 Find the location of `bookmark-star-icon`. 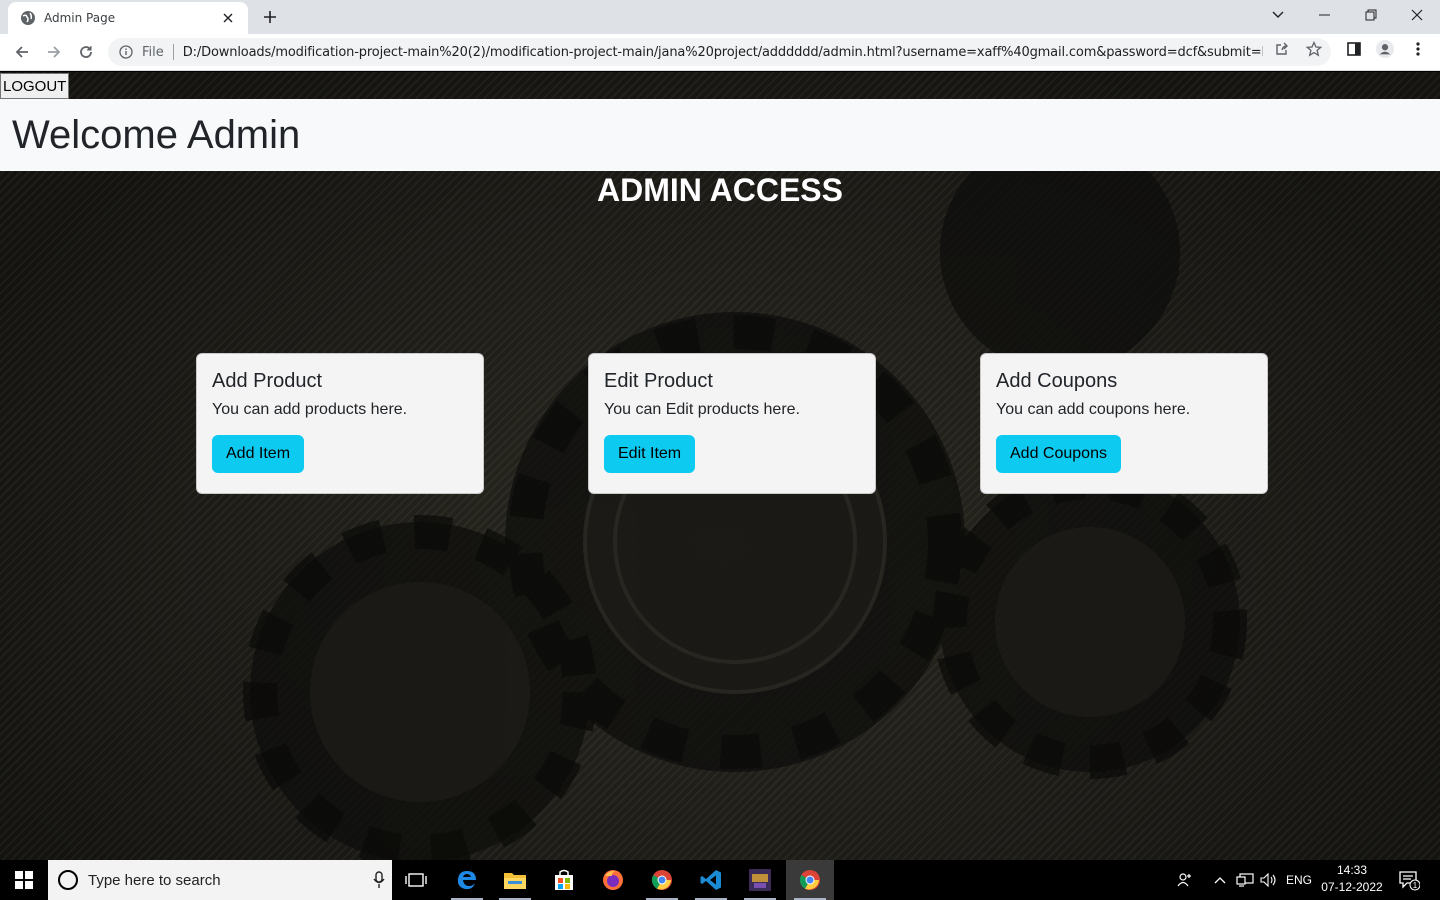

bookmark-star-icon is located at coordinates (1314, 49).